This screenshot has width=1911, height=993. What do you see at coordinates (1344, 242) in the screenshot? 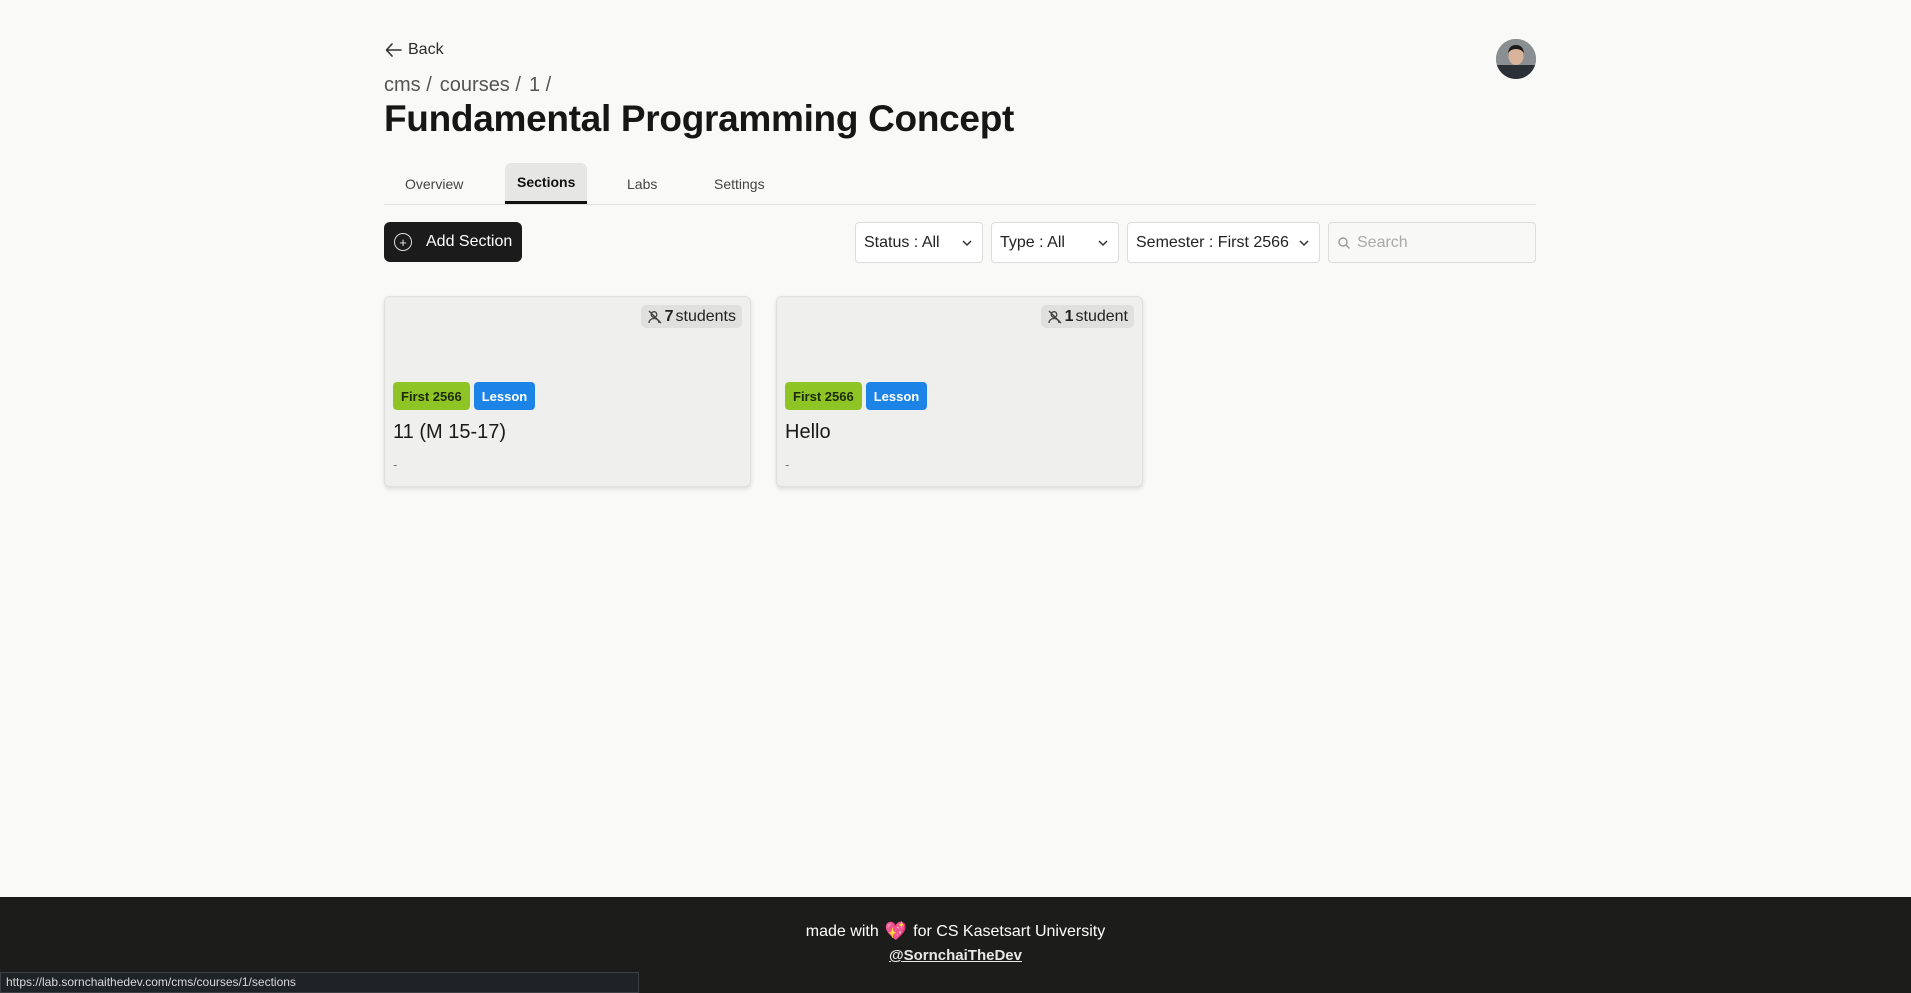
I see `search-icon` at bounding box center [1344, 242].